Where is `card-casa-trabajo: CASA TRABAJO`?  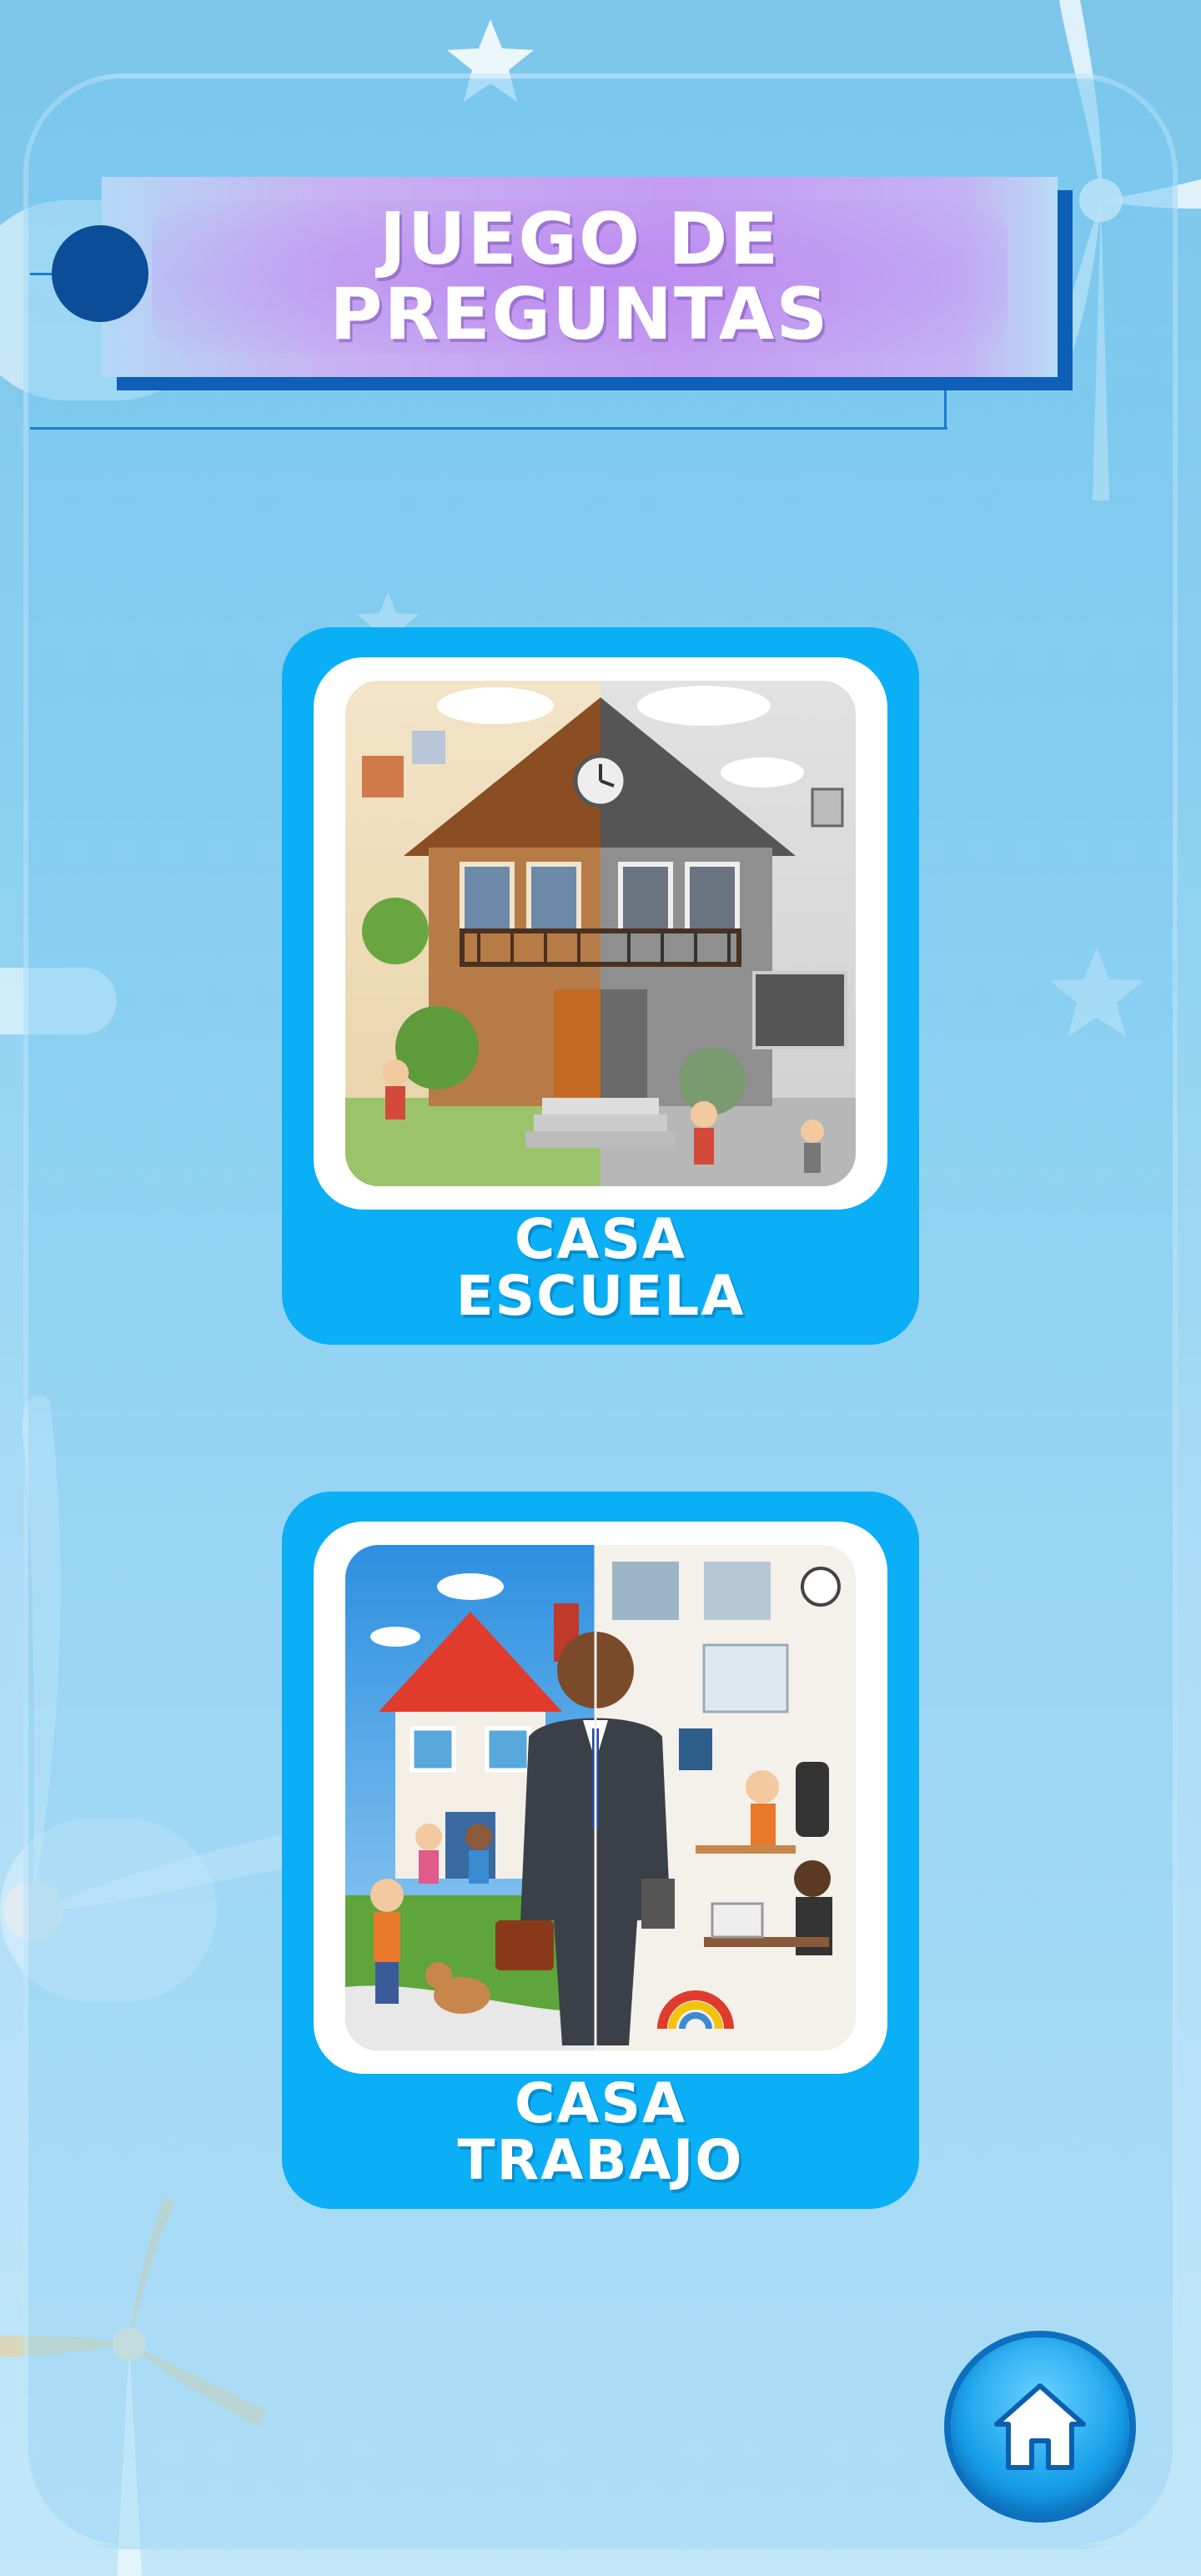
card-casa-trabajo: CASA TRABAJO is located at coordinates (601, 1850).